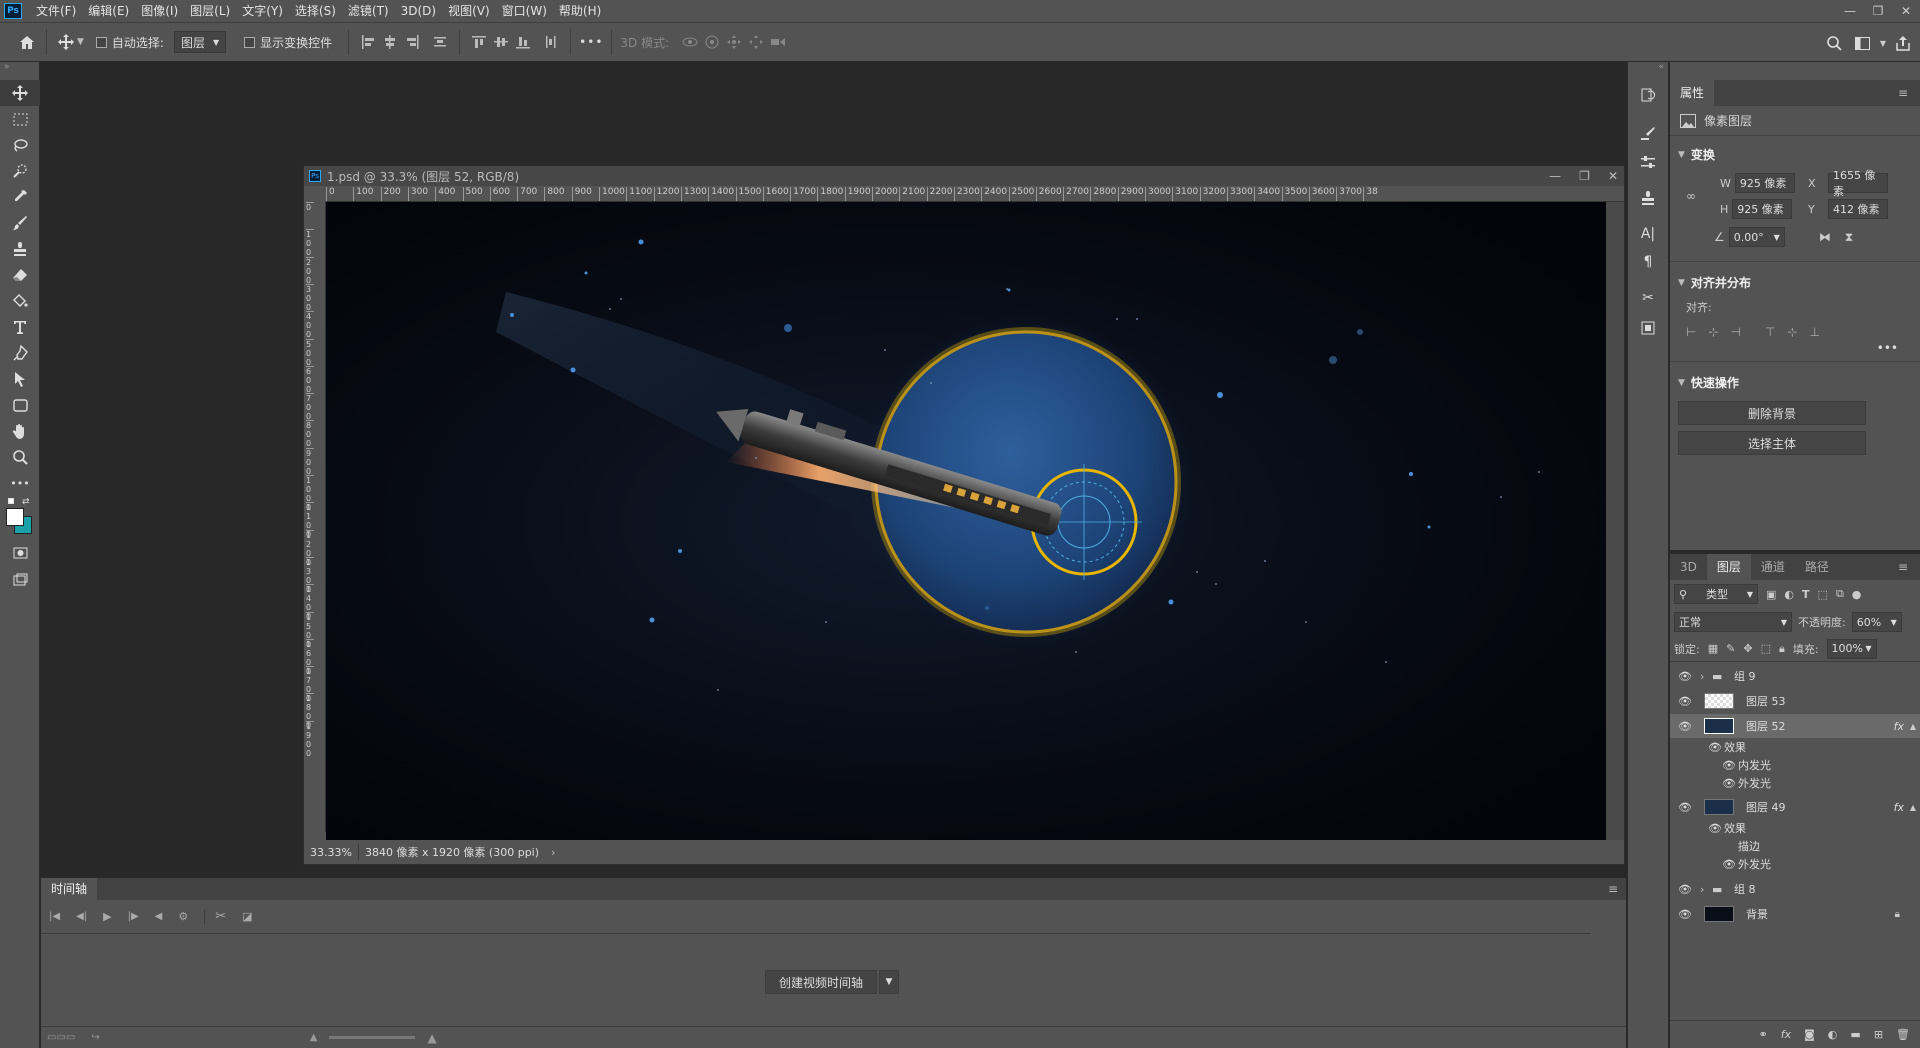  I want to click on filter-type-icon: T, so click(1806, 594).